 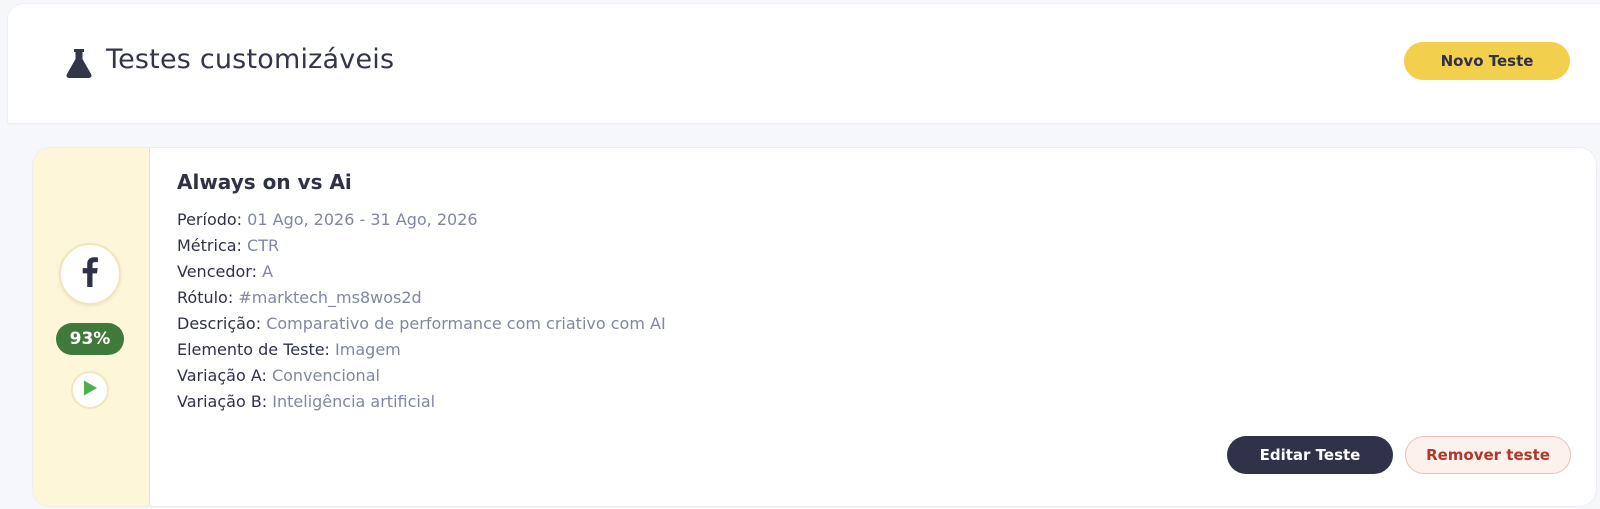 I want to click on detail-value: A, so click(x=268, y=271).